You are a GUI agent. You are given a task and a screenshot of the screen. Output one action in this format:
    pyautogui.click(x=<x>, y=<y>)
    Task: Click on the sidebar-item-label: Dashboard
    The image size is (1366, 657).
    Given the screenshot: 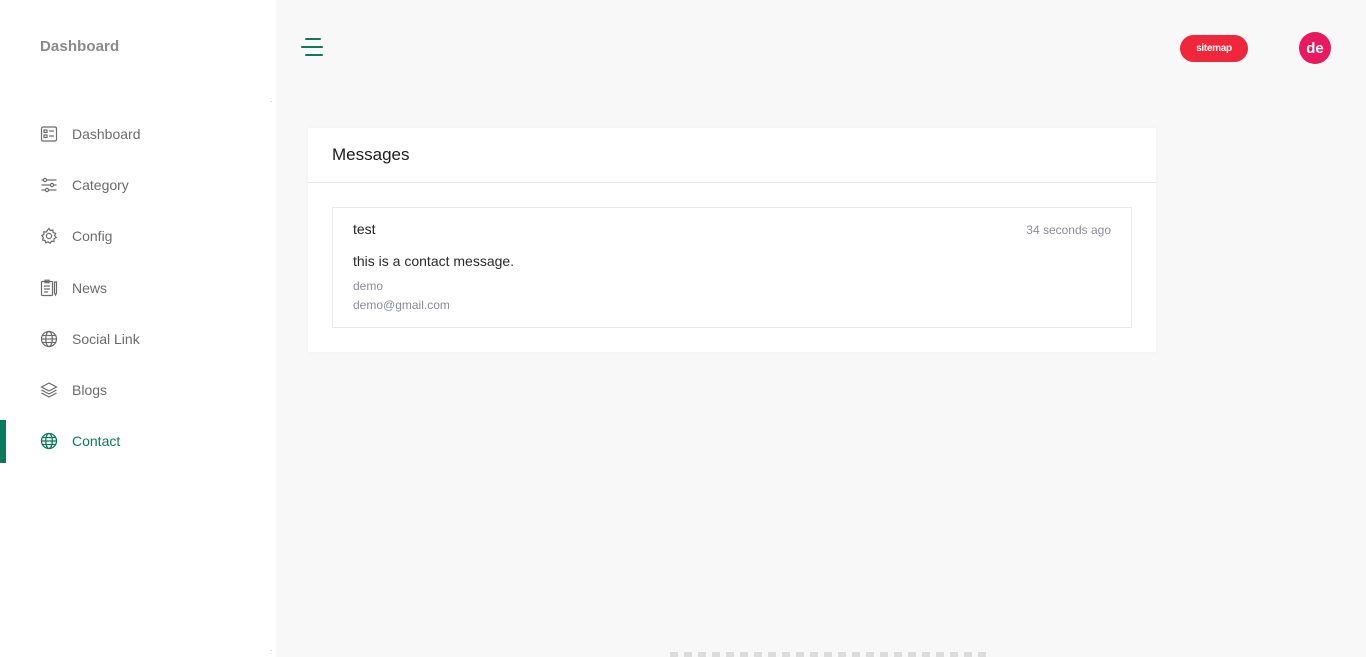 What is the action you would take?
    pyautogui.click(x=106, y=133)
    